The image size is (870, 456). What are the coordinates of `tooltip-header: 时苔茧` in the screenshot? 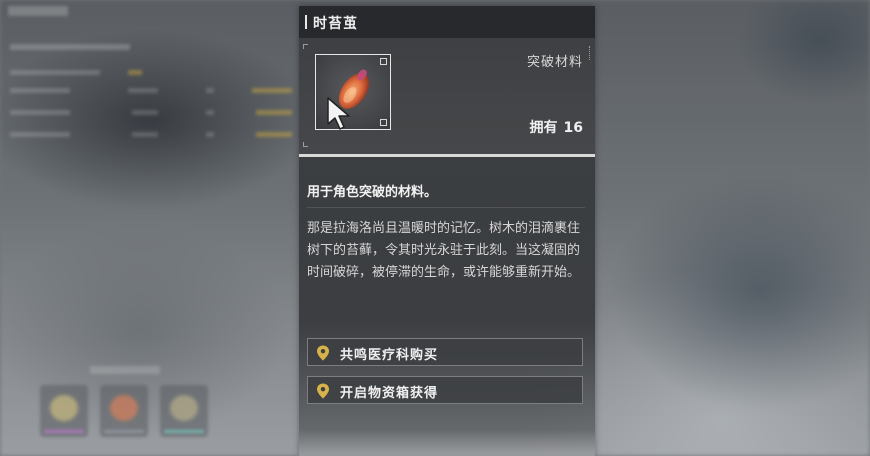 It's located at (447, 22).